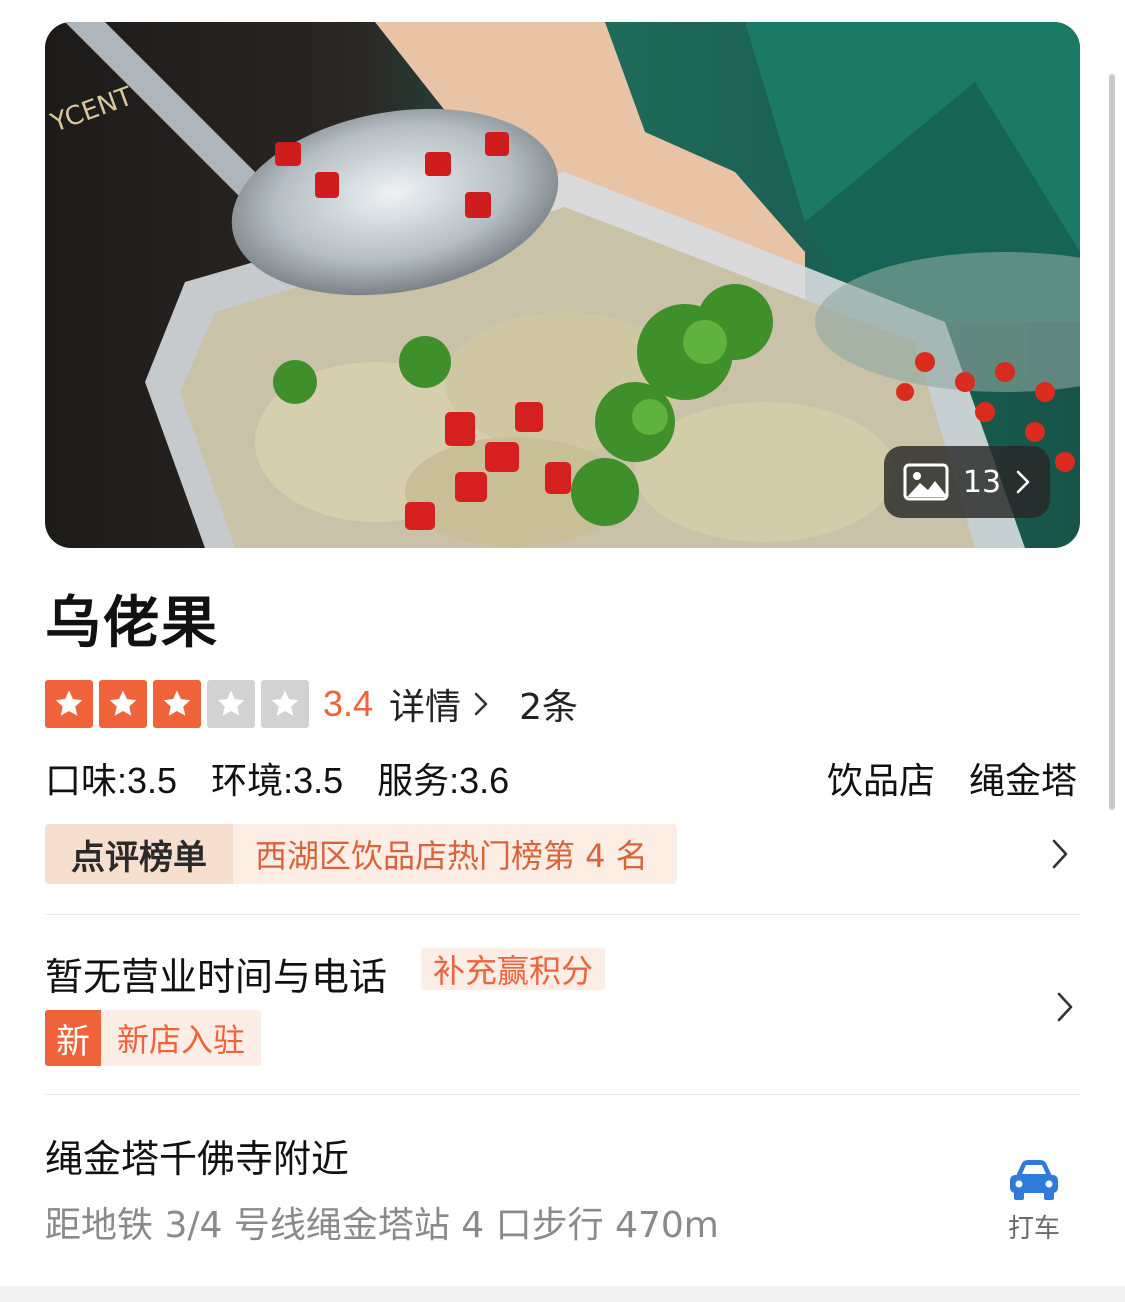 The height and width of the screenshot is (1302, 1125). I want to click on taxi-label: 打车, so click(1033, 1229).